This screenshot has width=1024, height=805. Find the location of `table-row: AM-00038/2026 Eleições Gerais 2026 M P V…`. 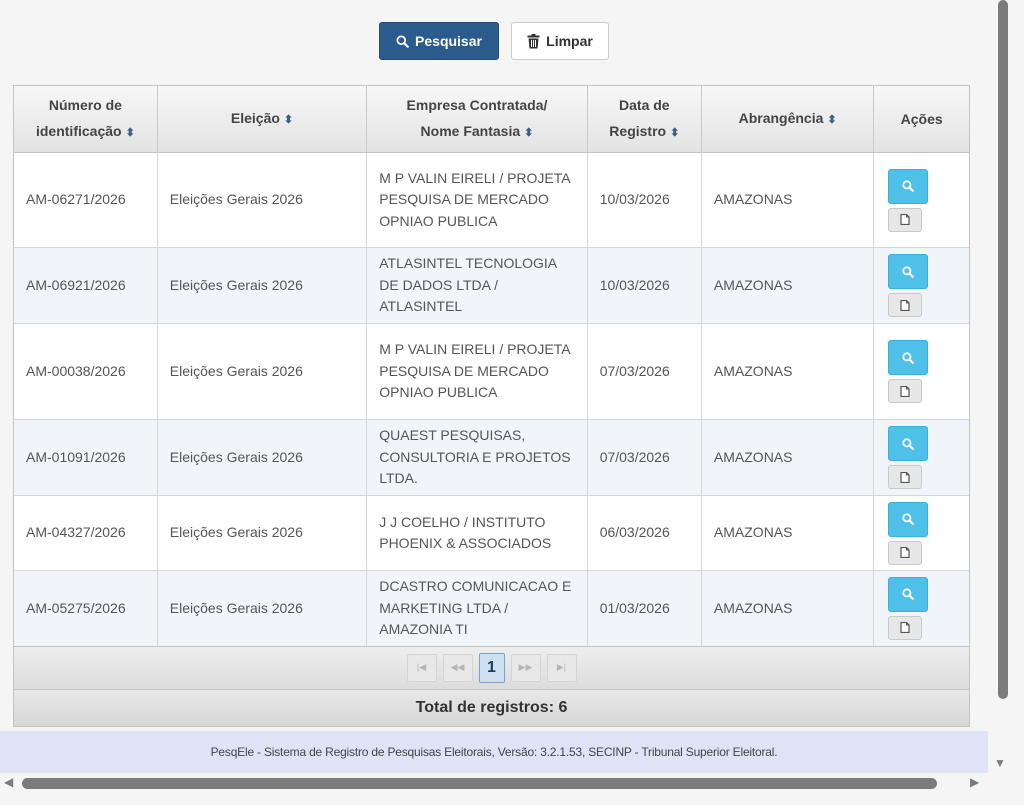

table-row: AM-00038/2026 Eleições Gerais 2026 M P V… is located at coordinates (491, 371).